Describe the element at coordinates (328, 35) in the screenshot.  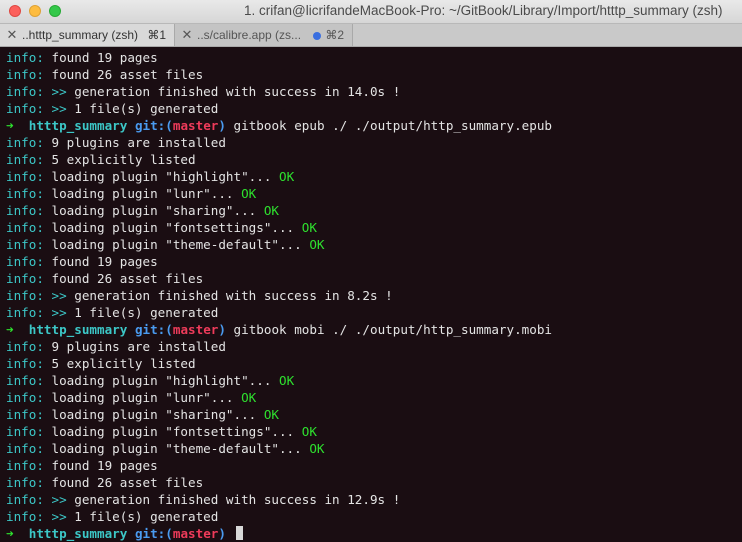
I see `tab-shortcut-with-activity: ⌘2` at that location.